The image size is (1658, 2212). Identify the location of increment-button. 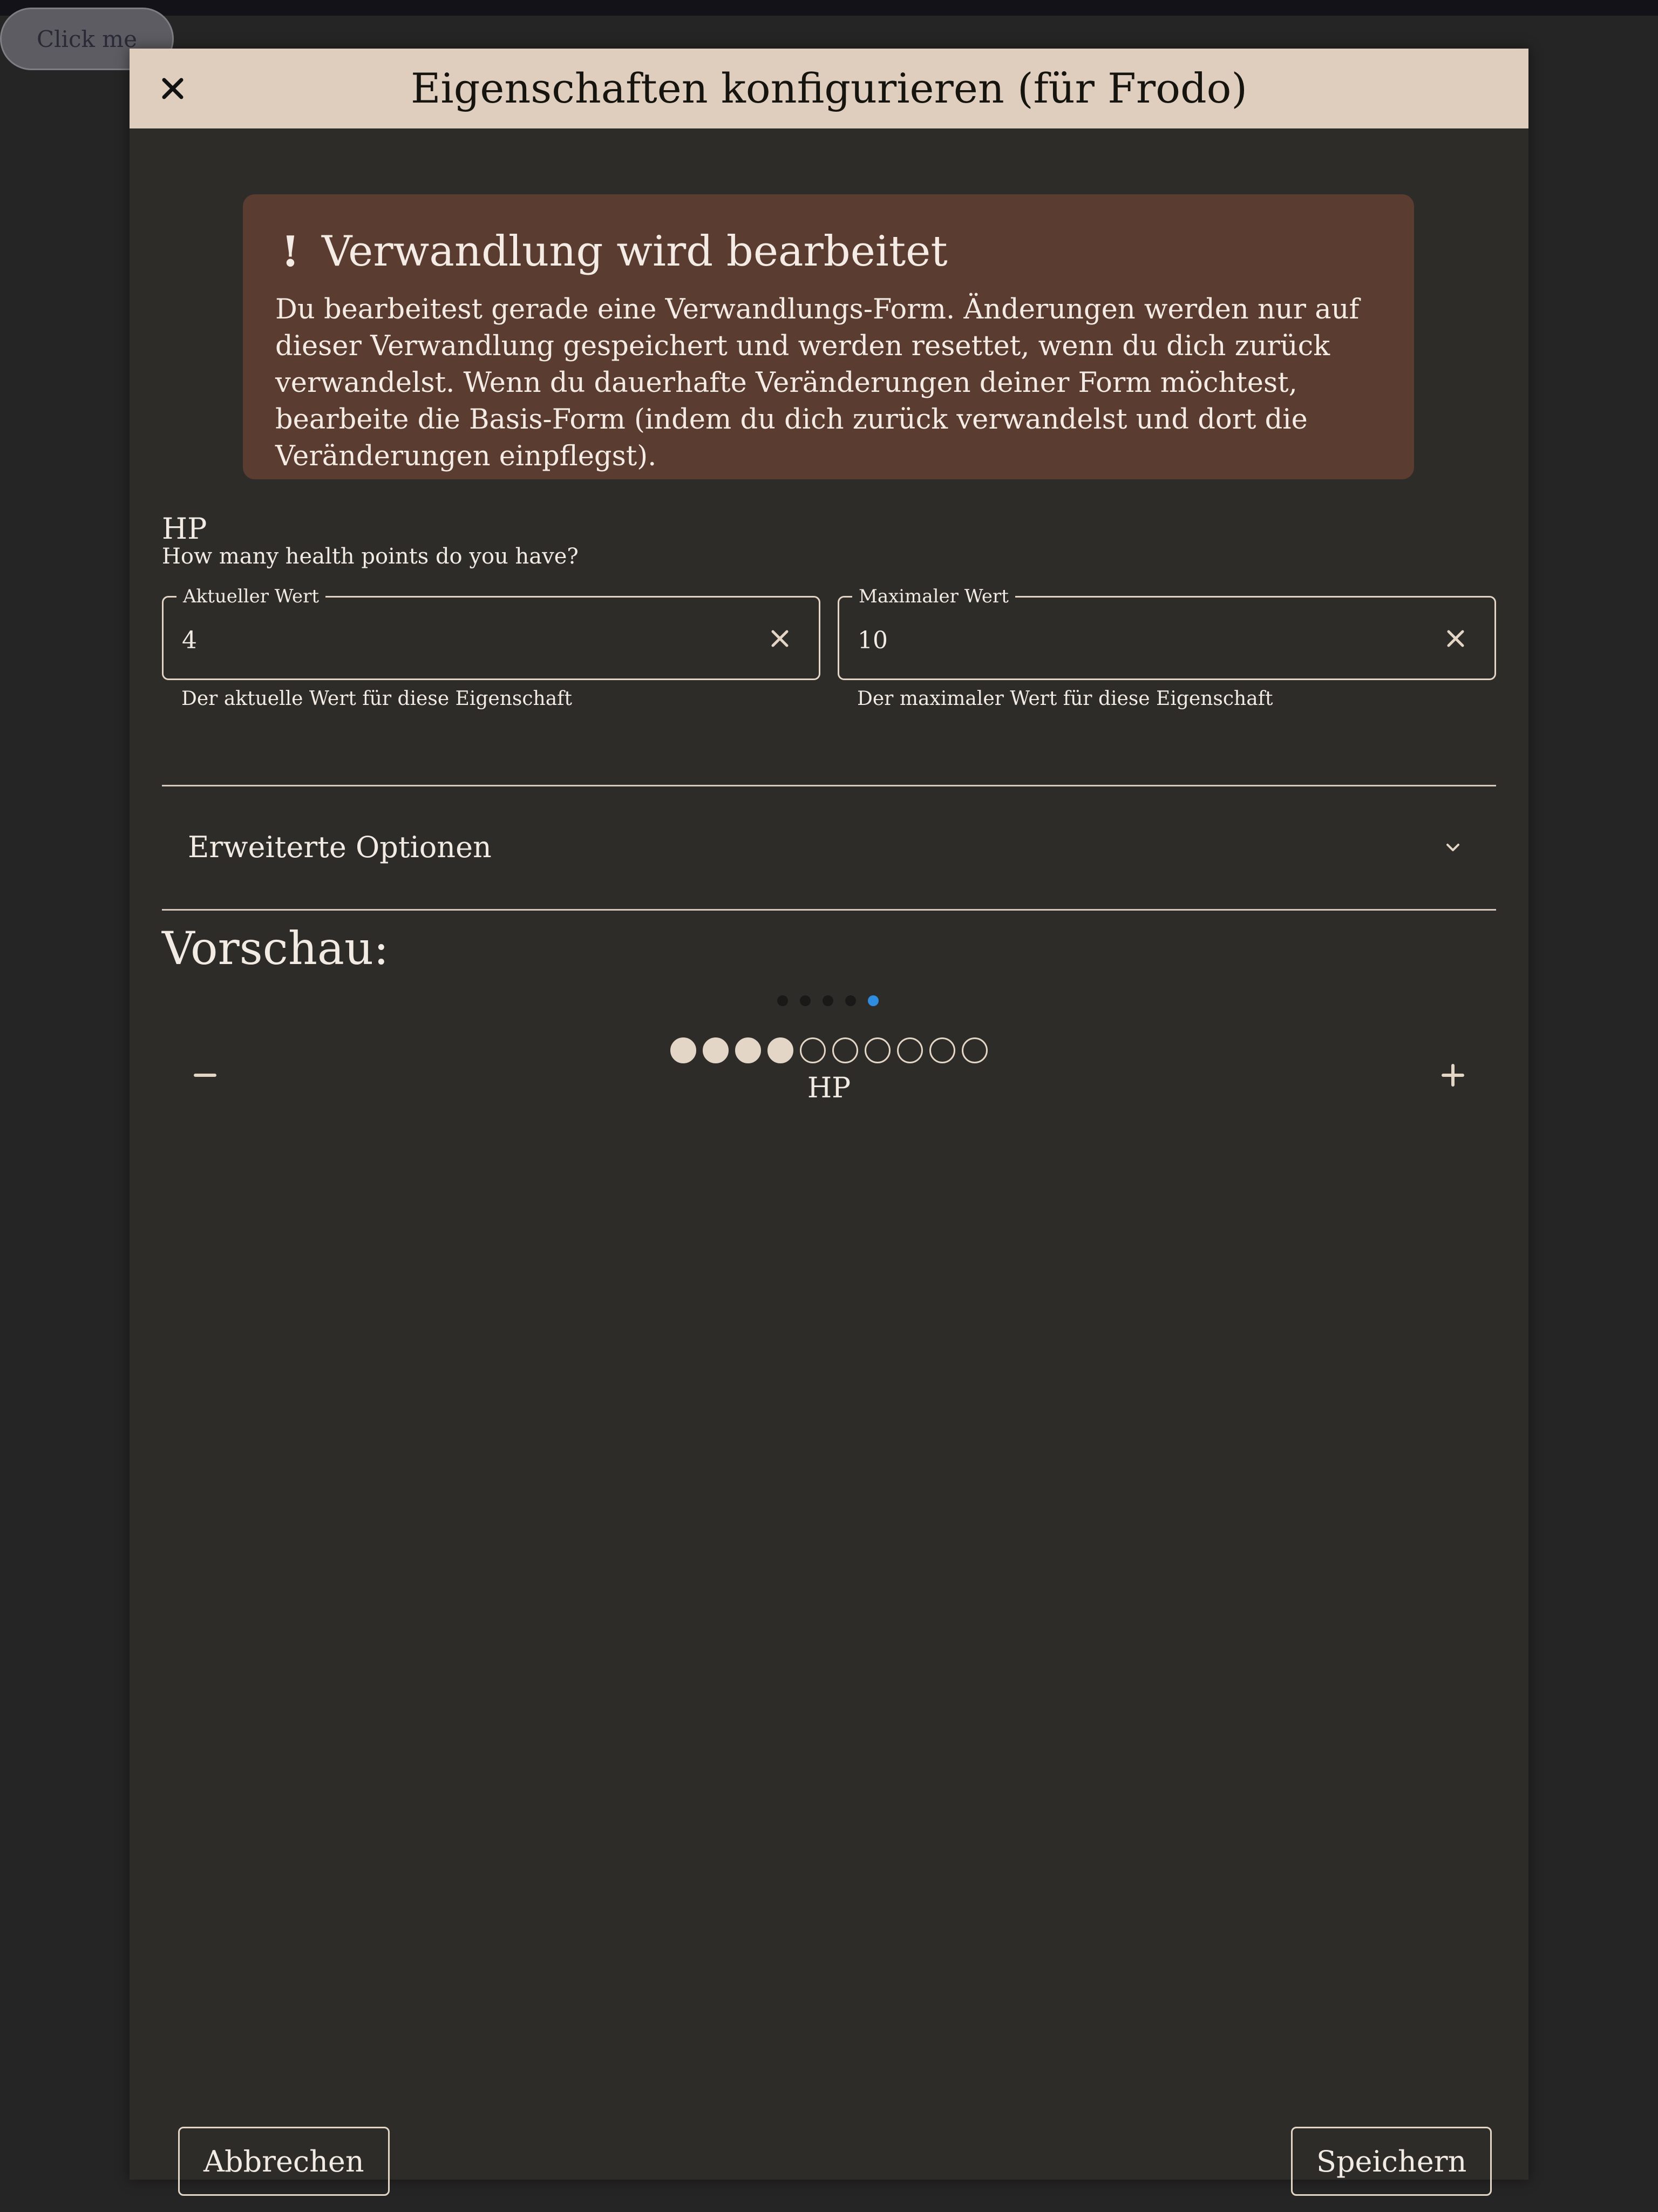
(1453, 1075).